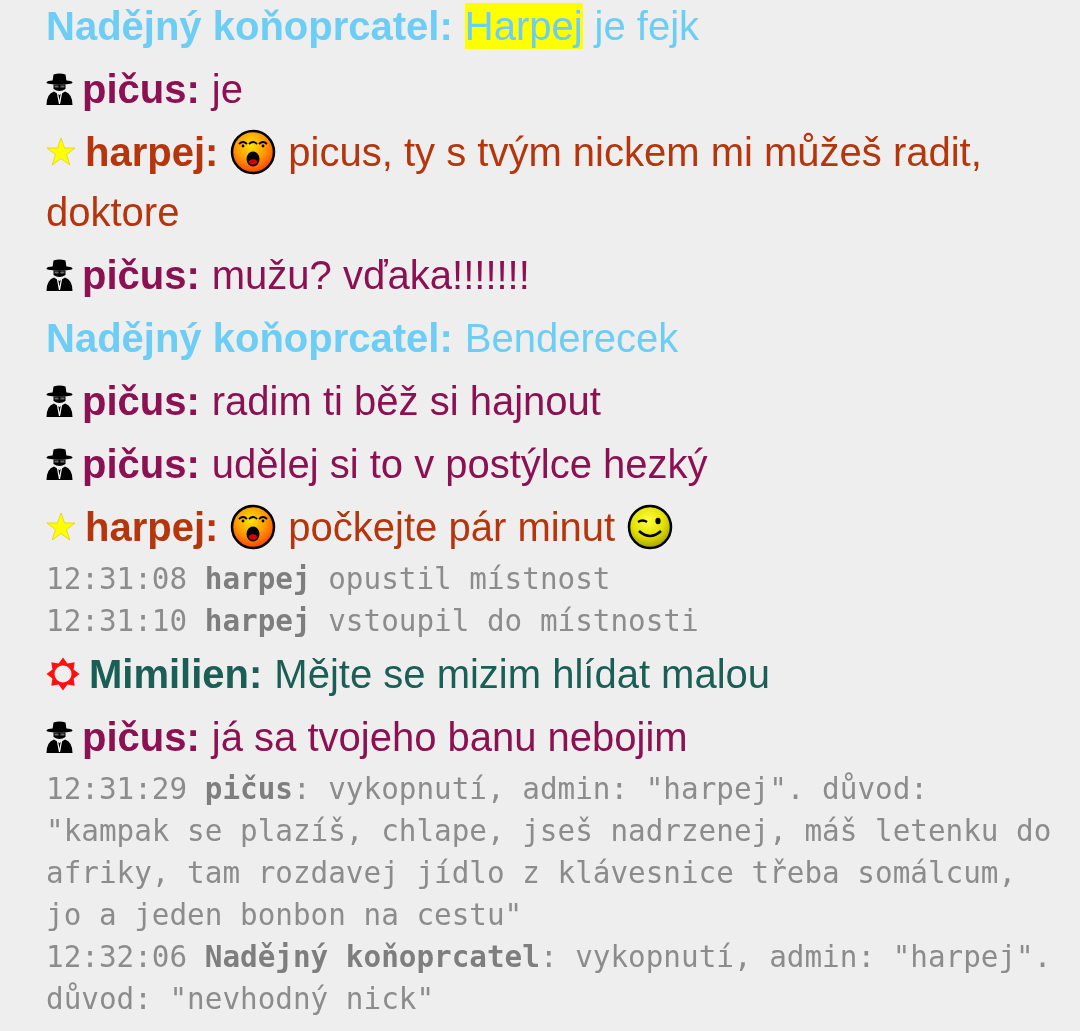 This screenshot has height=1031, width=1080. I want to click on system-message: 12:32:06 Nadějný koňoprcatel: vykopnutí, admin: "harpej". důvod: "nevhodný nick", so click(549, 978).